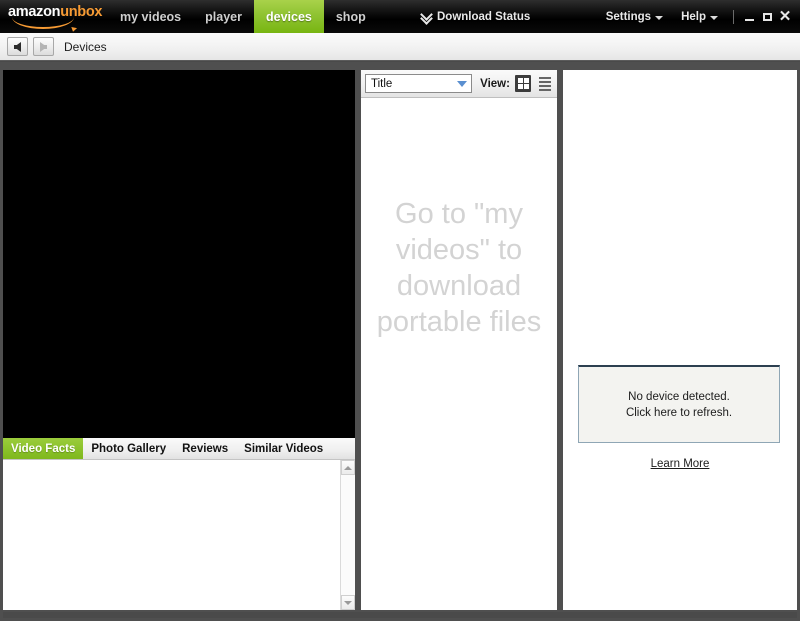 This screenshot has height=621, width=800. I want to click on nav-tab-shop: shop, so click(351, 16).